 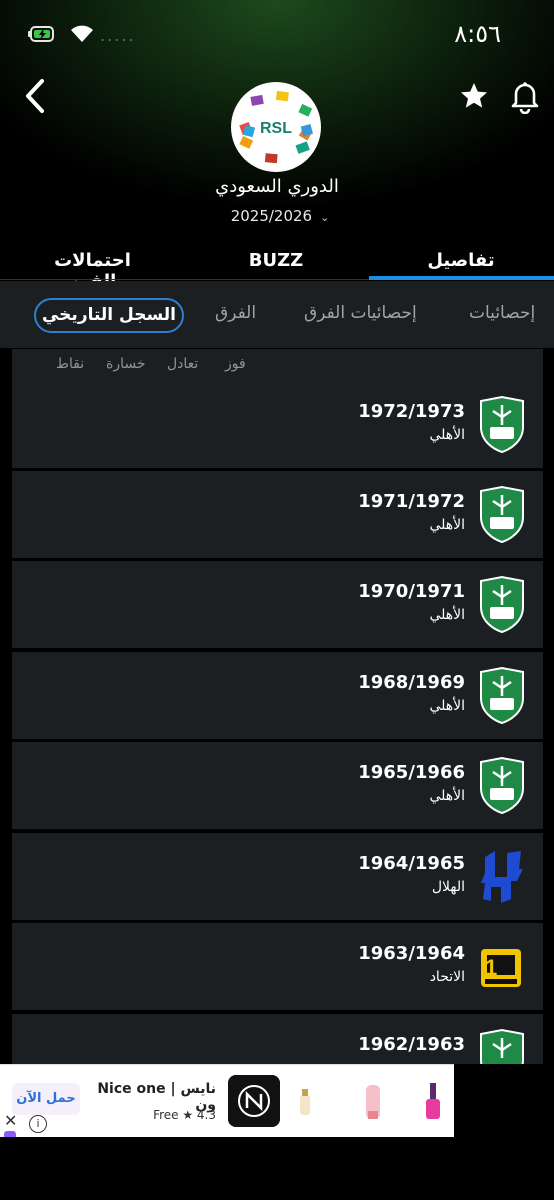 I want to click on nice-one-app-icon, so click(x=254, y=1101).